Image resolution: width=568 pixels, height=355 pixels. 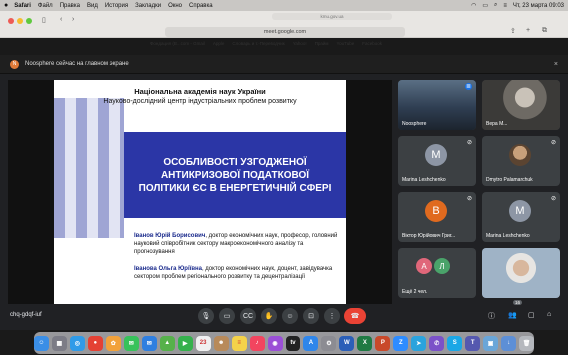 What do you see at coordinates (300, 43) in the screenshot?
I see `favorite-item: Yahoo!` at bounding box center [300, 43].